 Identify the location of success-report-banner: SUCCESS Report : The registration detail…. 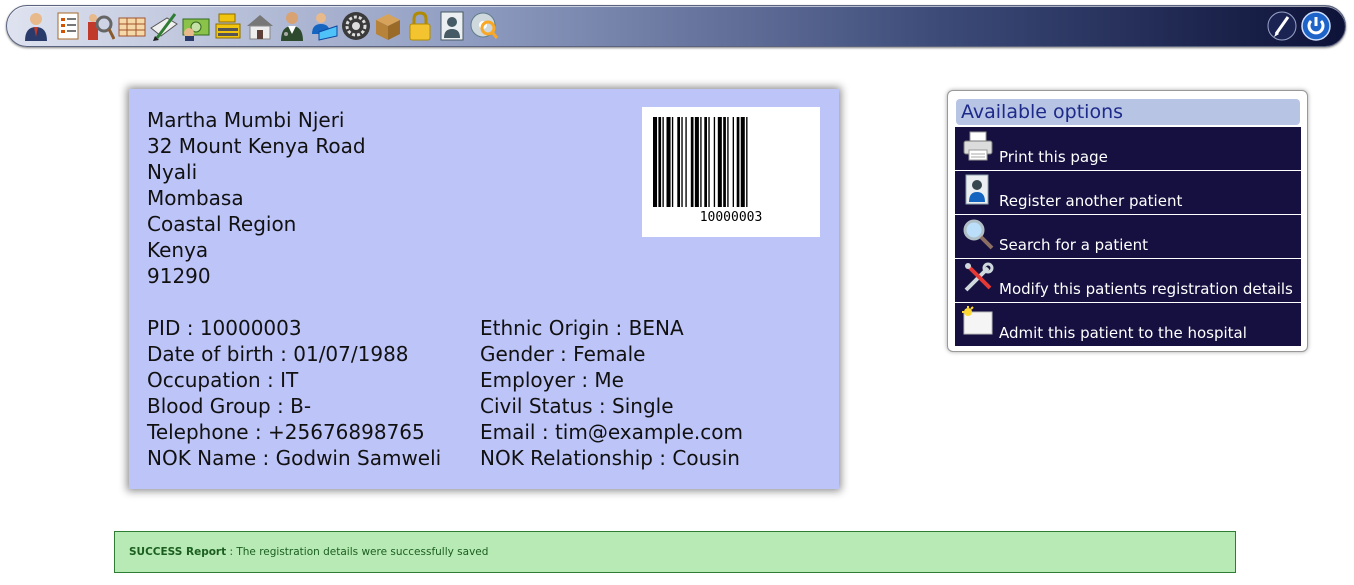
(675, 552).